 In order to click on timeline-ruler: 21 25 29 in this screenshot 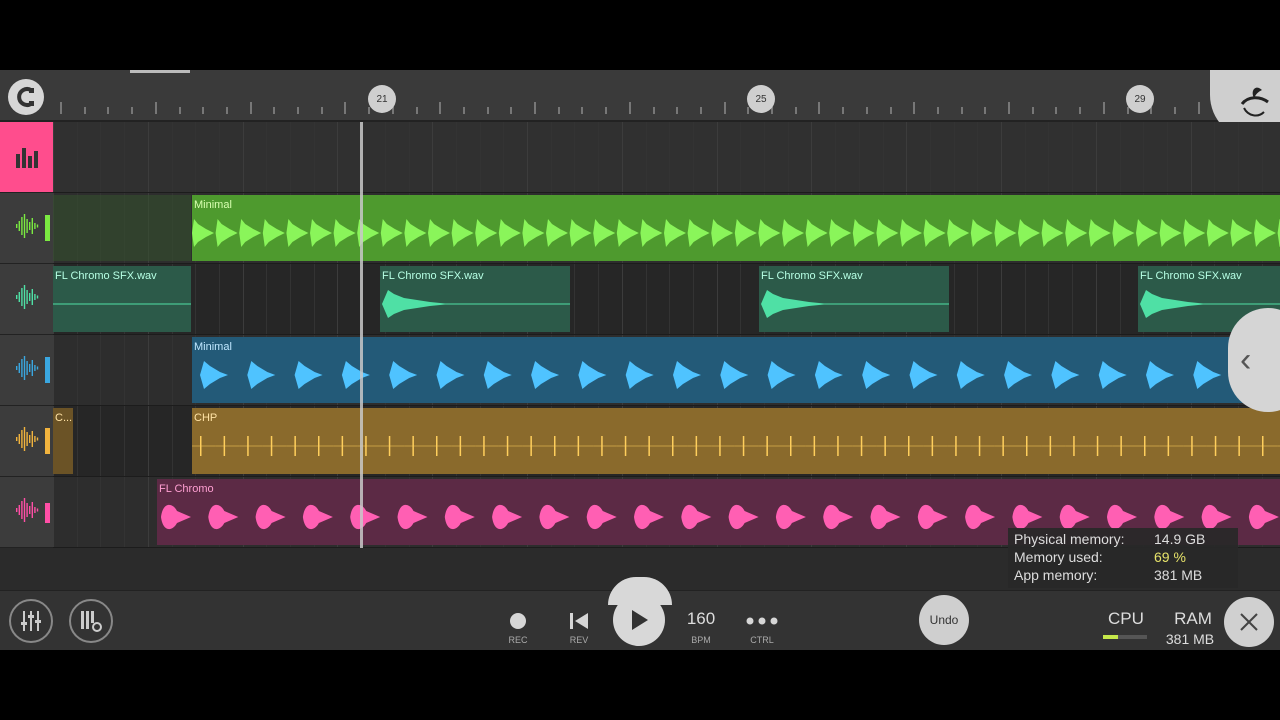, I will do `click(640, 105)`.